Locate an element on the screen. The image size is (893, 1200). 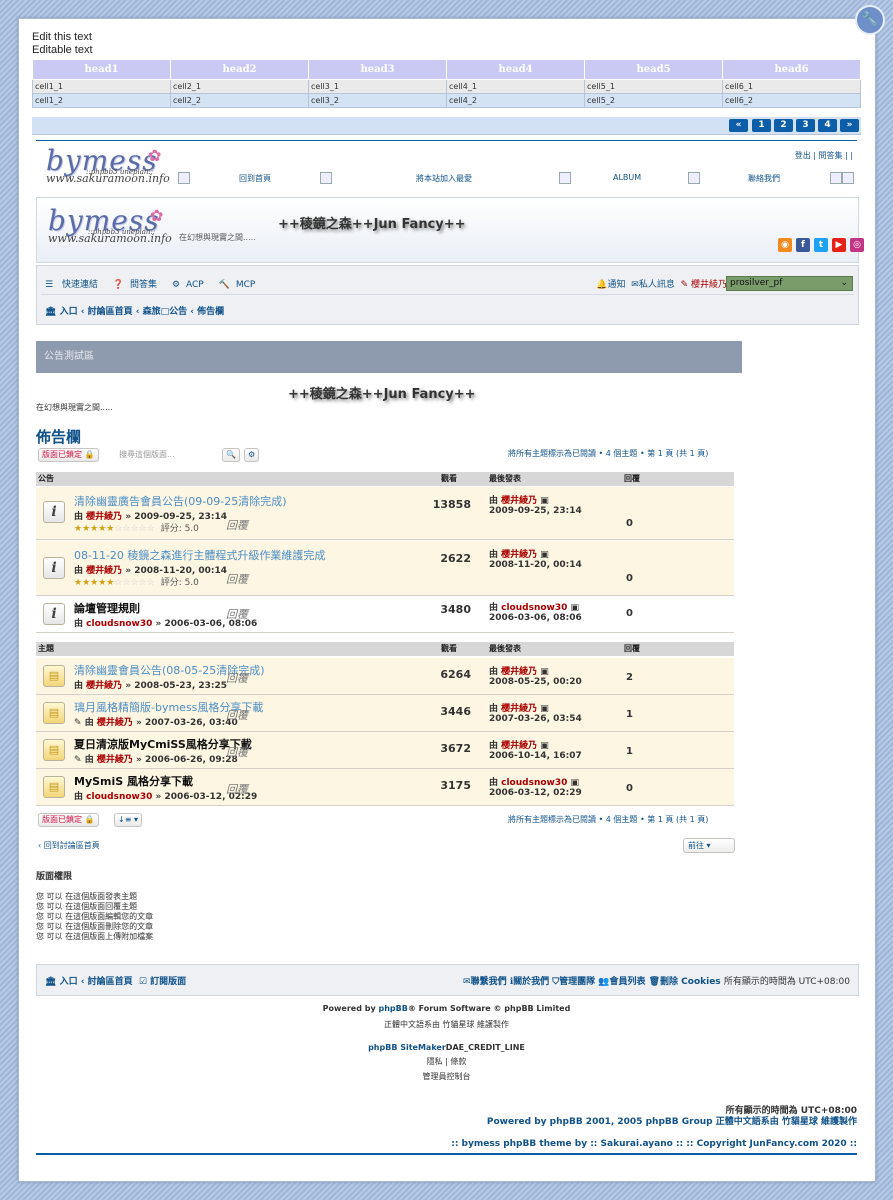
announcement-title: ++稜鏡之森++Jun Fancy++ is located at coordinates (382, 394).